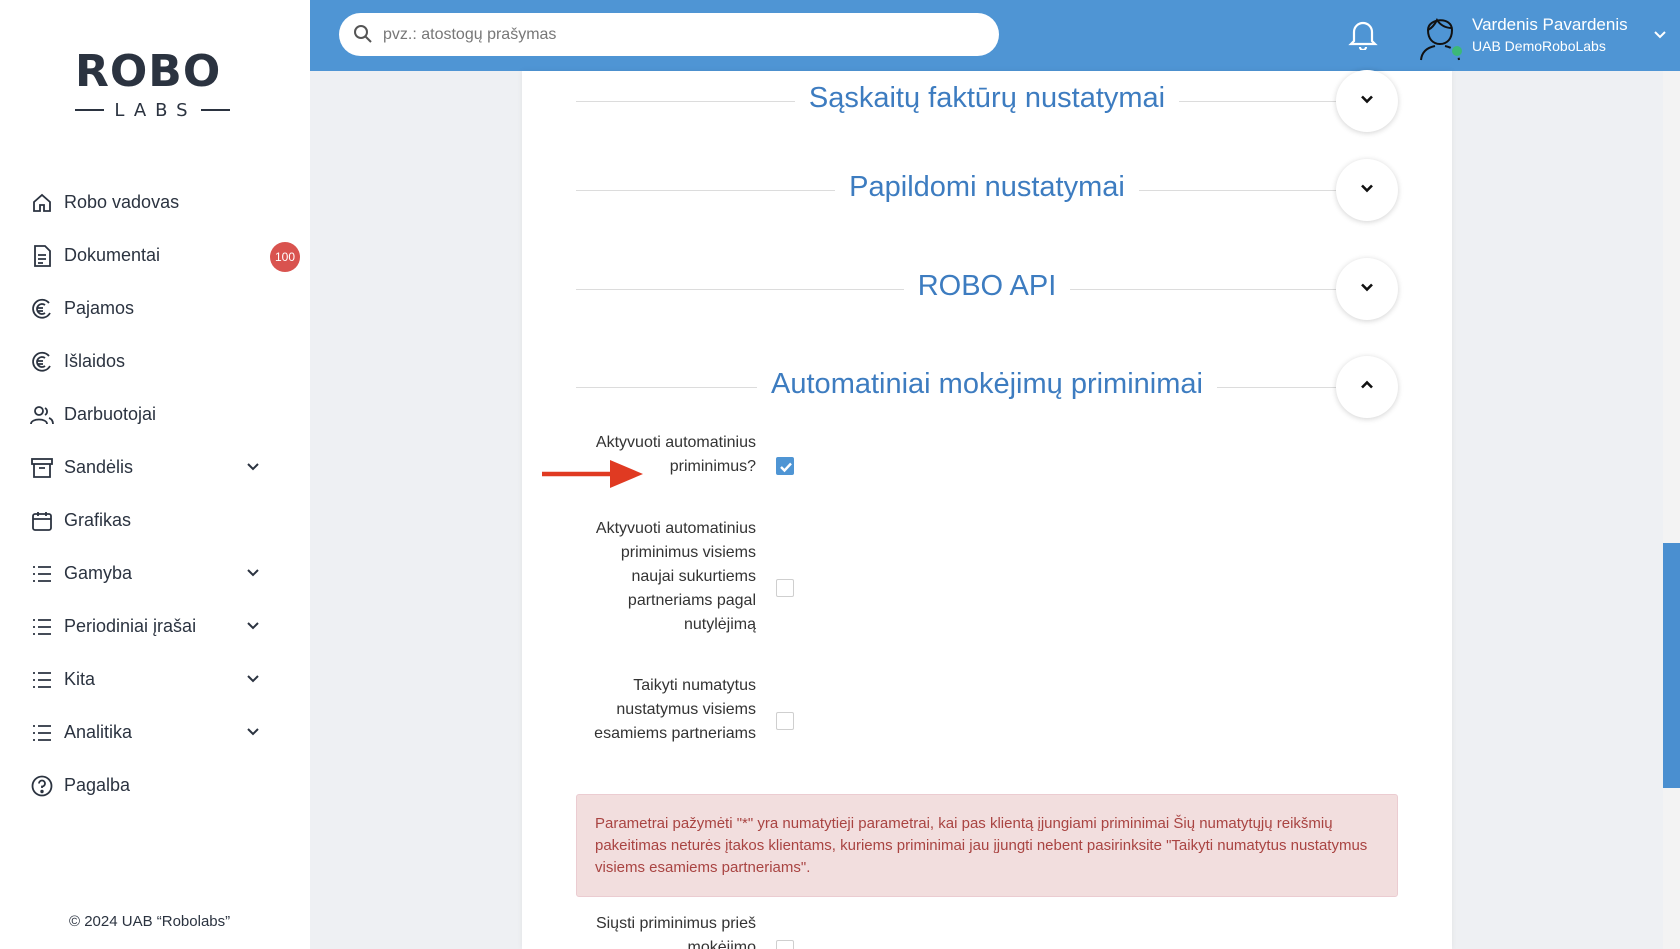  What do you see at coordinates (80, 679) in the screenshot?
I see `sidebar-item-label: Kita` at bounding box center [80, 679].